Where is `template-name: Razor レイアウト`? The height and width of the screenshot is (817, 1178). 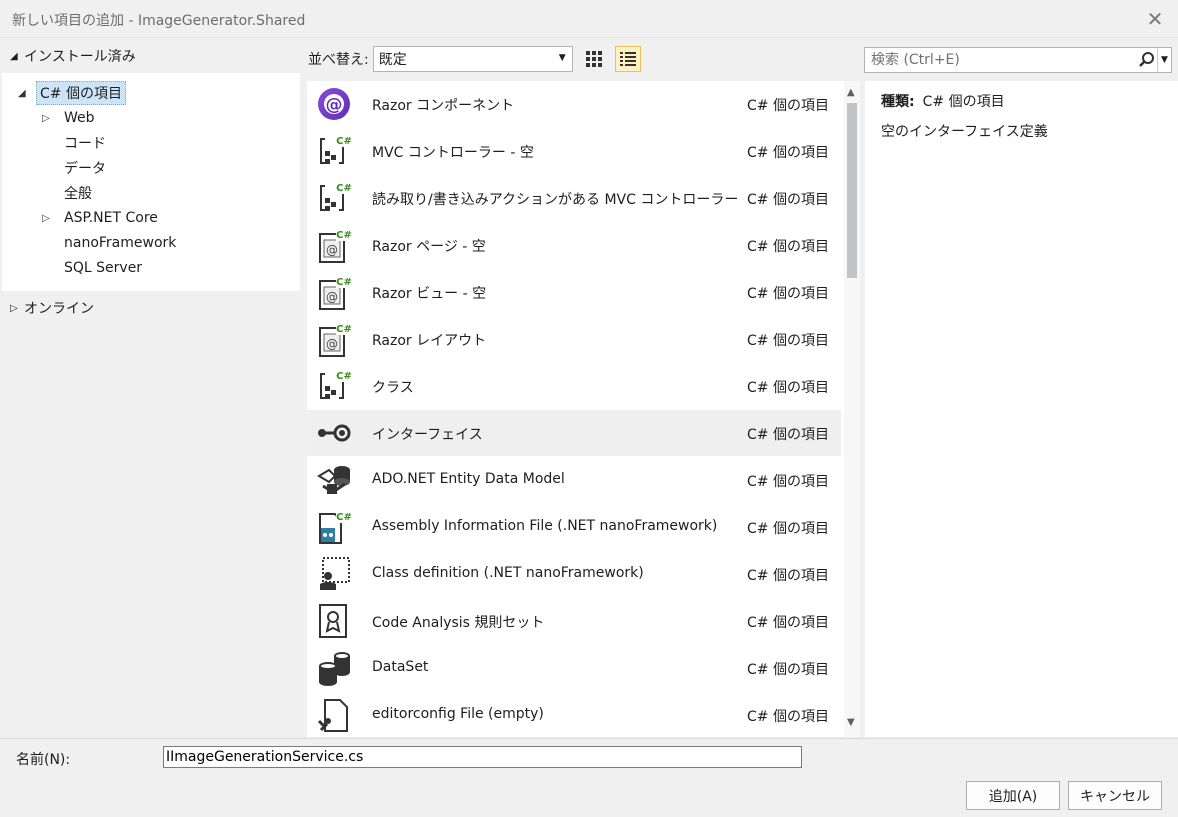
template-name: Razor レイアウト is located at coordinates (429, 341).